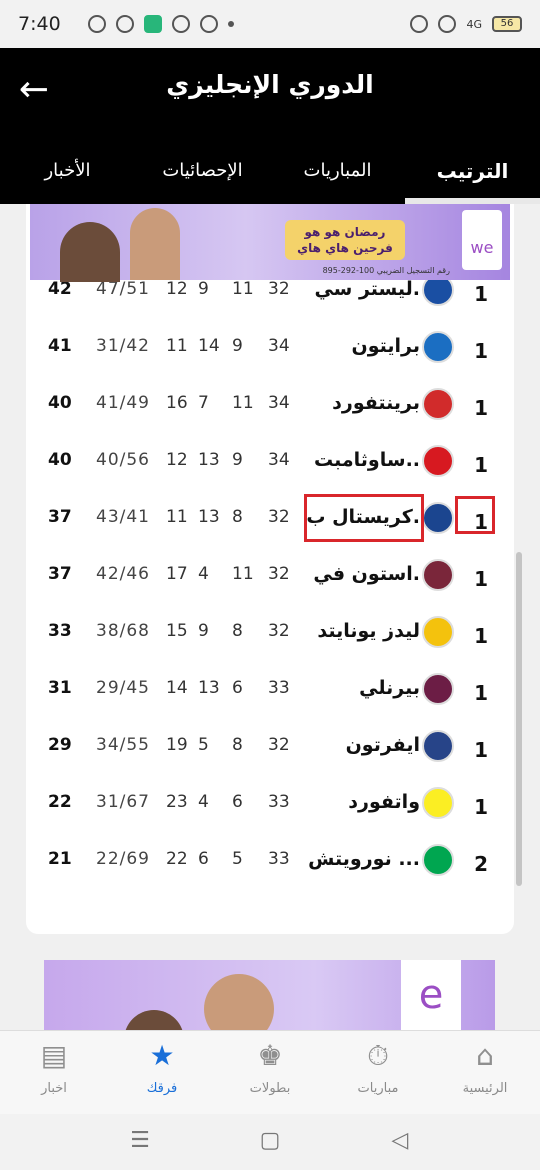 The width and height of the screenshot is (540, 1170). What do you see at coordinates (60, 859) in the screenshot?
I see `points-cell: 21` at bounding box center [60, 859].